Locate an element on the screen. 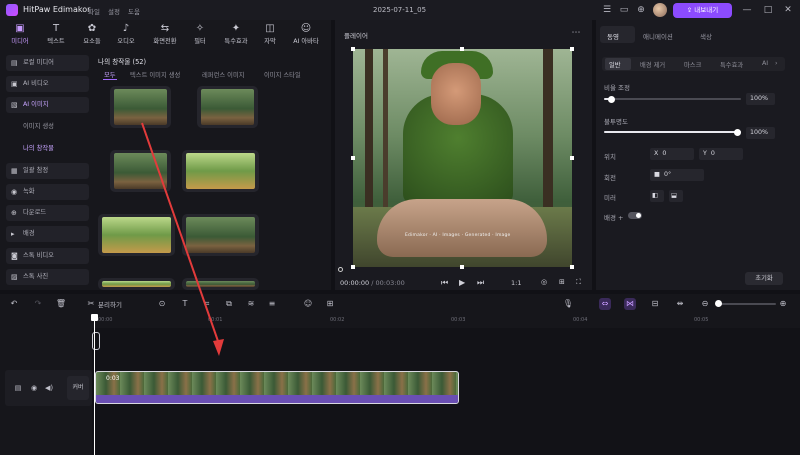 This screenshot has width=800, height=455. avatar is located at coordinates (660, 10).